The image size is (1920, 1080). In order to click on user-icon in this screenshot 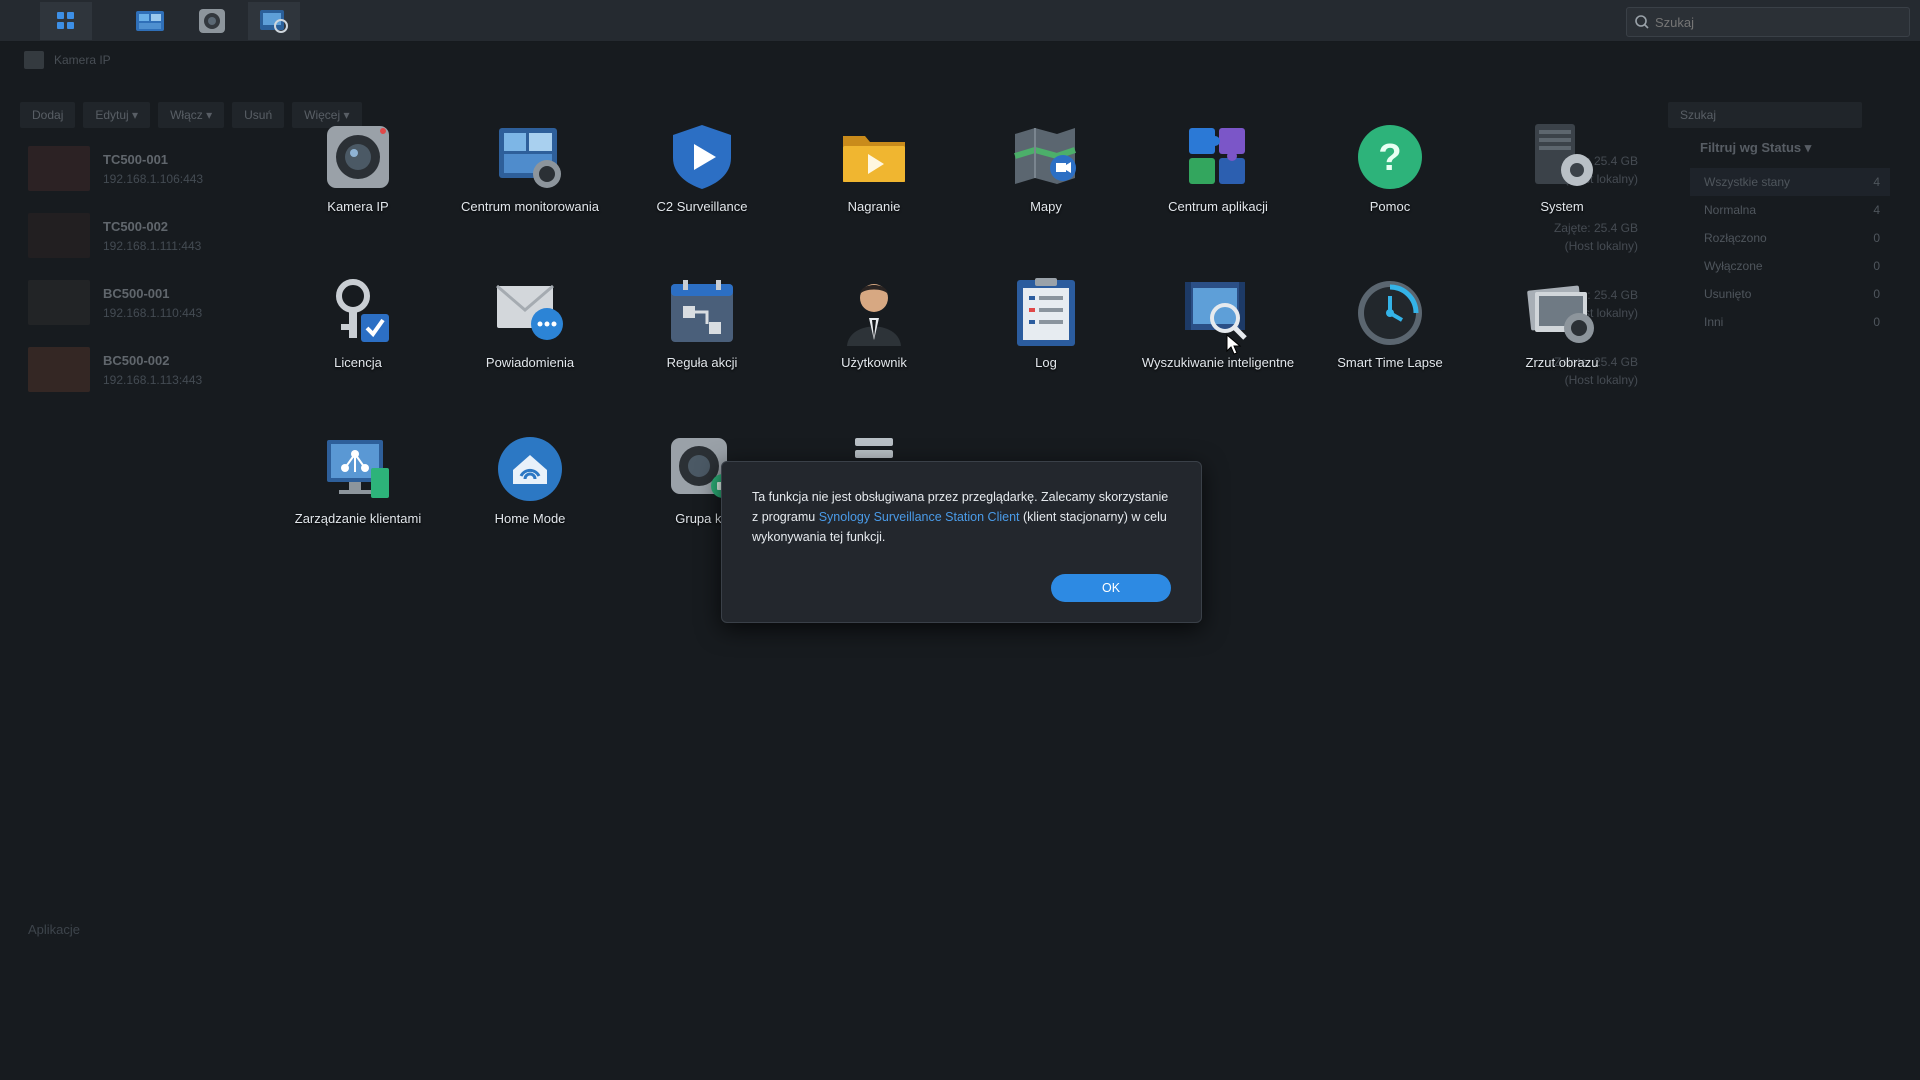, I will do `click(874, 315)`.